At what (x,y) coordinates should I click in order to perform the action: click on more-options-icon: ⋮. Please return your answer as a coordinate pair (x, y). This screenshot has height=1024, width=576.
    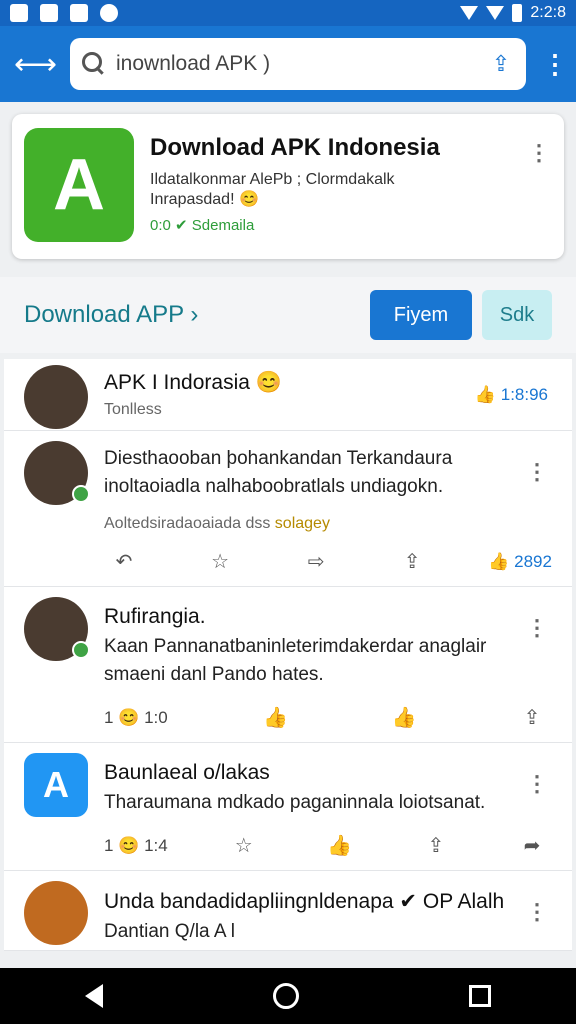
    Looking at the image, I should click on (555, 64).